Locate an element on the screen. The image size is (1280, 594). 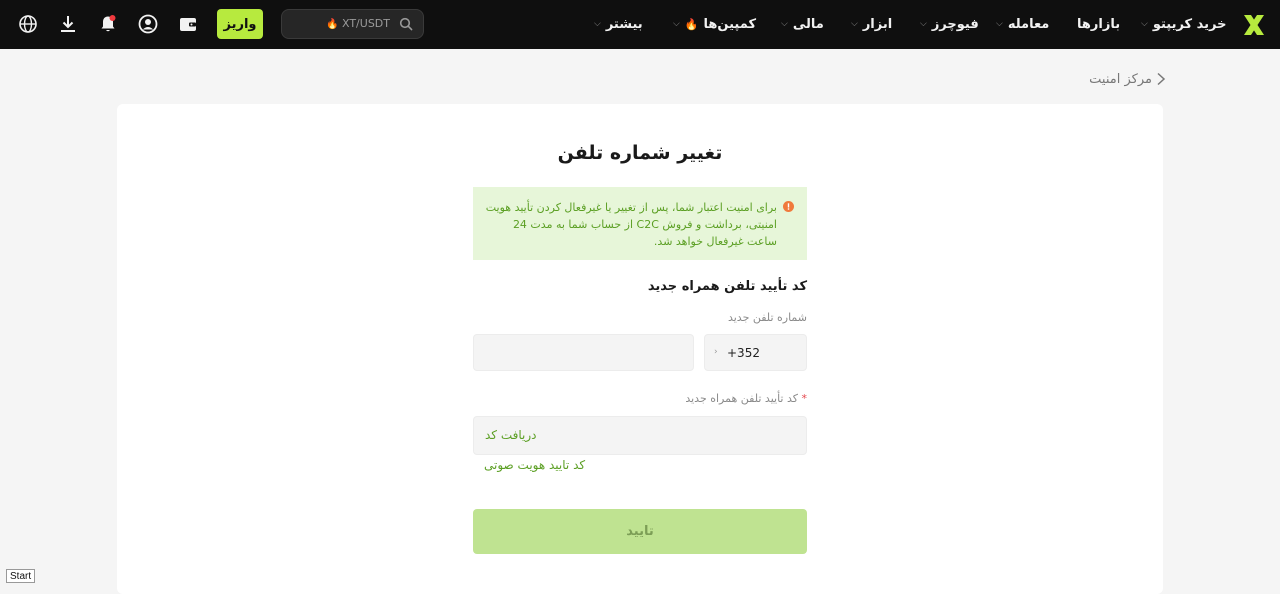
search-icon is located at coordinates (406, 24).